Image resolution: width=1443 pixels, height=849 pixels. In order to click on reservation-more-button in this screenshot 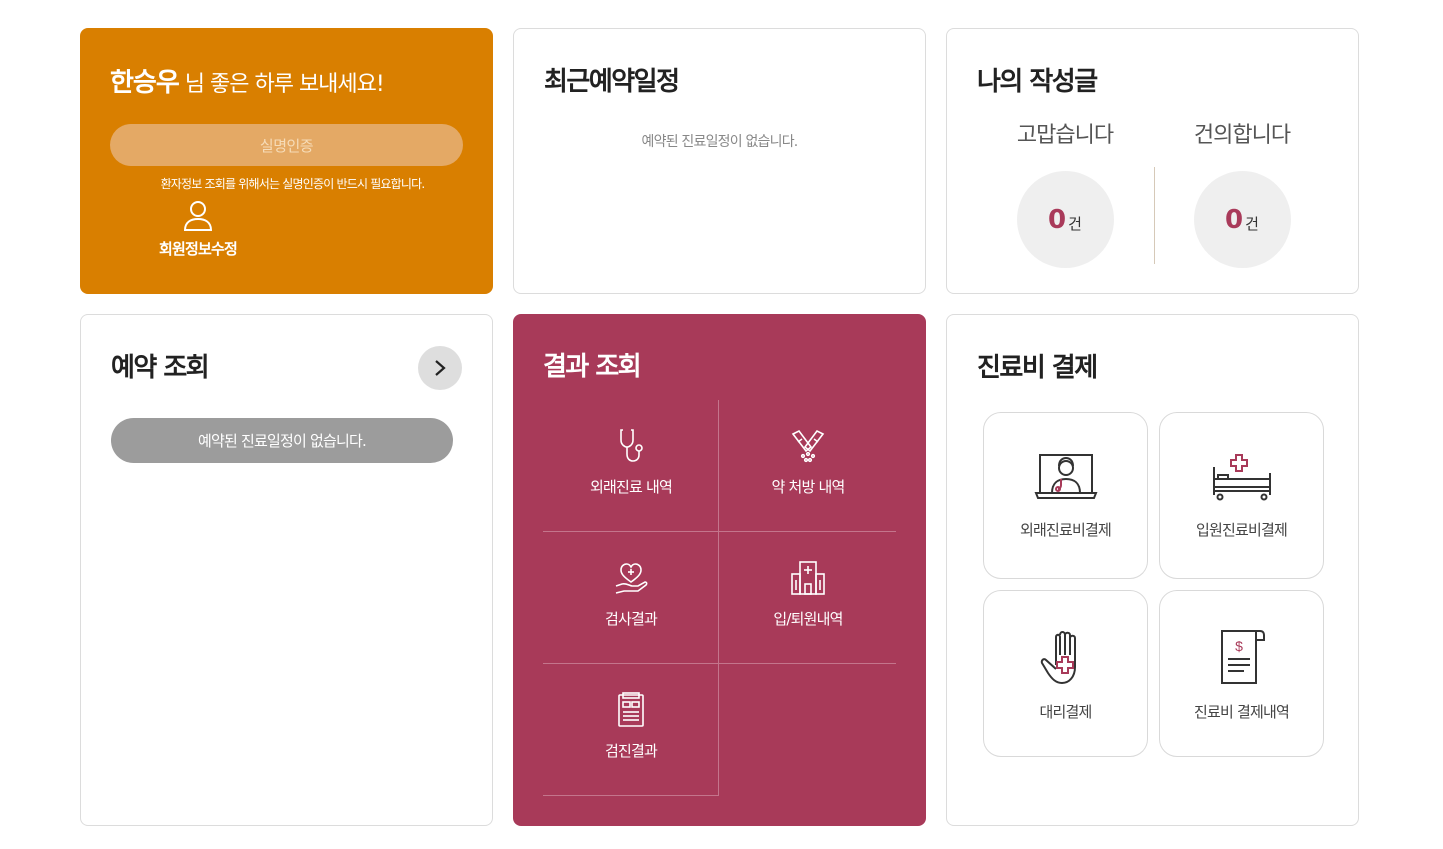, I will do `click(440, 368)`.